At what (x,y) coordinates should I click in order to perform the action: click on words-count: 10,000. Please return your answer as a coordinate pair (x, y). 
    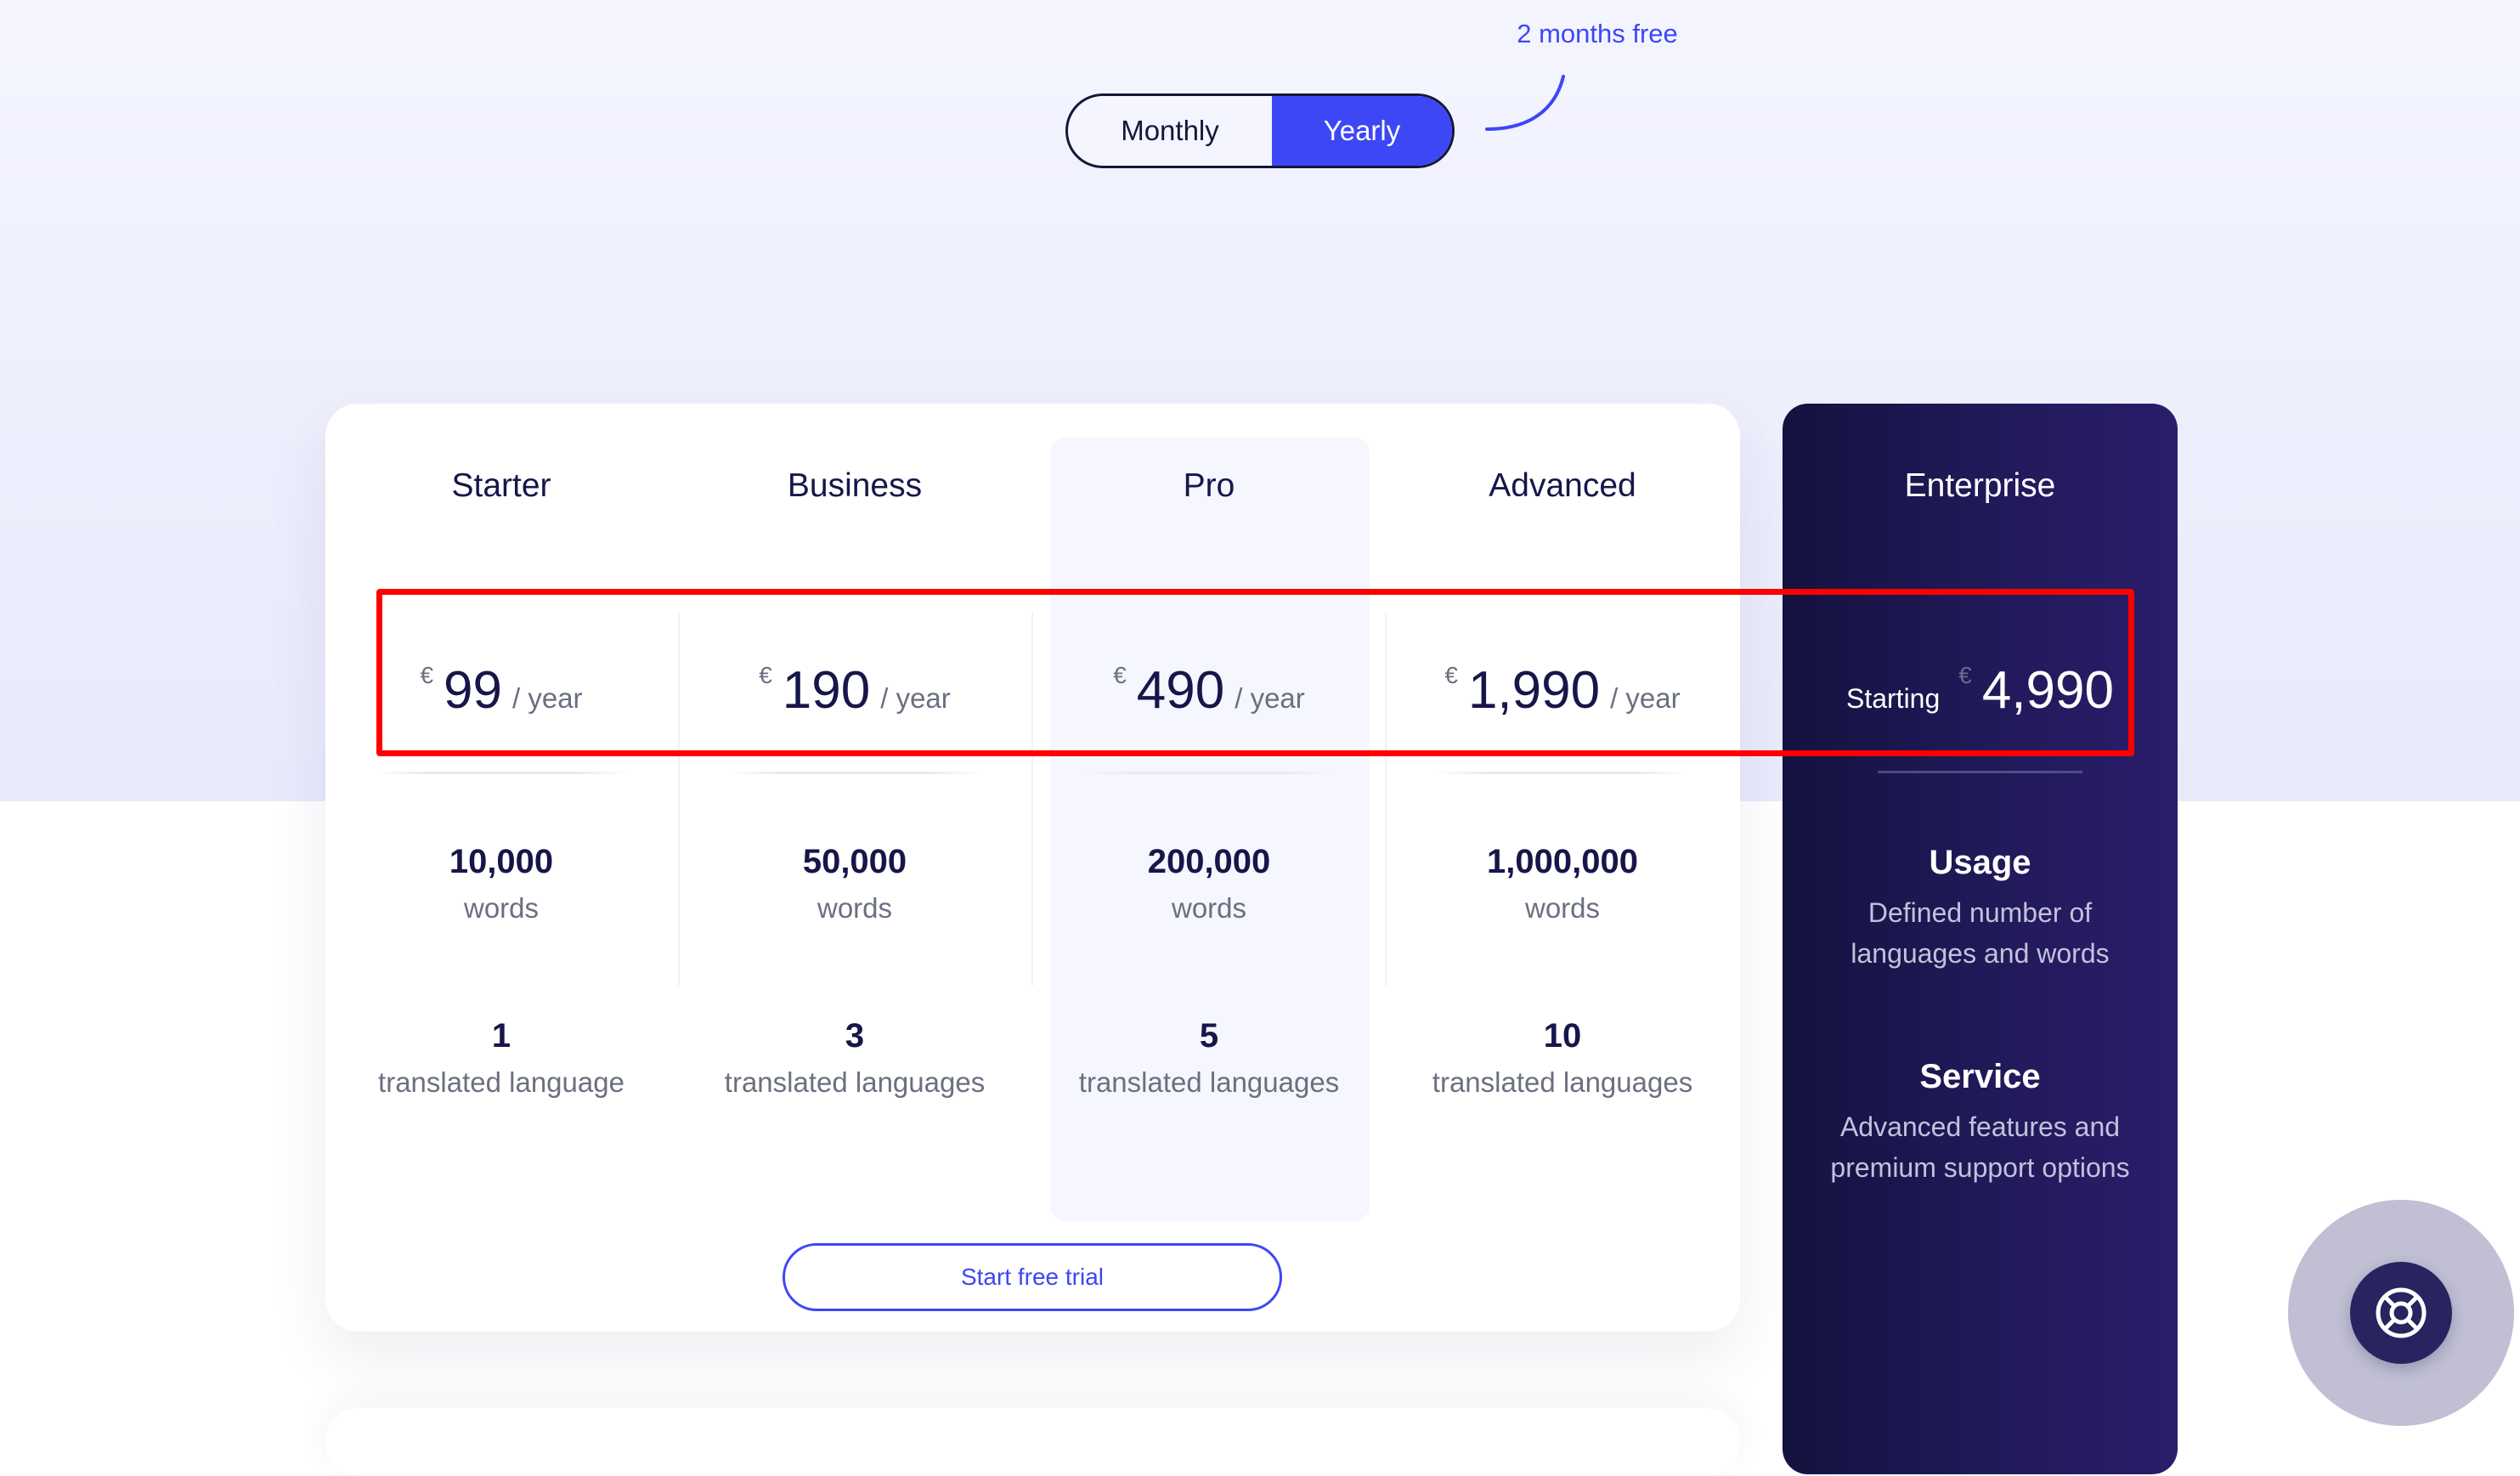
    Looking at the image, I should click on (502, 861).